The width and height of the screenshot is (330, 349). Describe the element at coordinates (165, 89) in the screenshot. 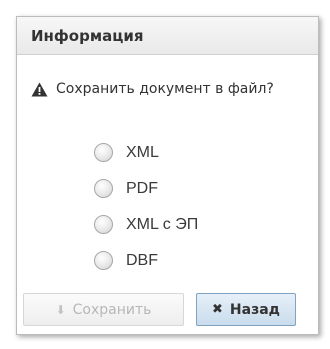

I see `question-text: Сохранить документ в файл?` at that location.